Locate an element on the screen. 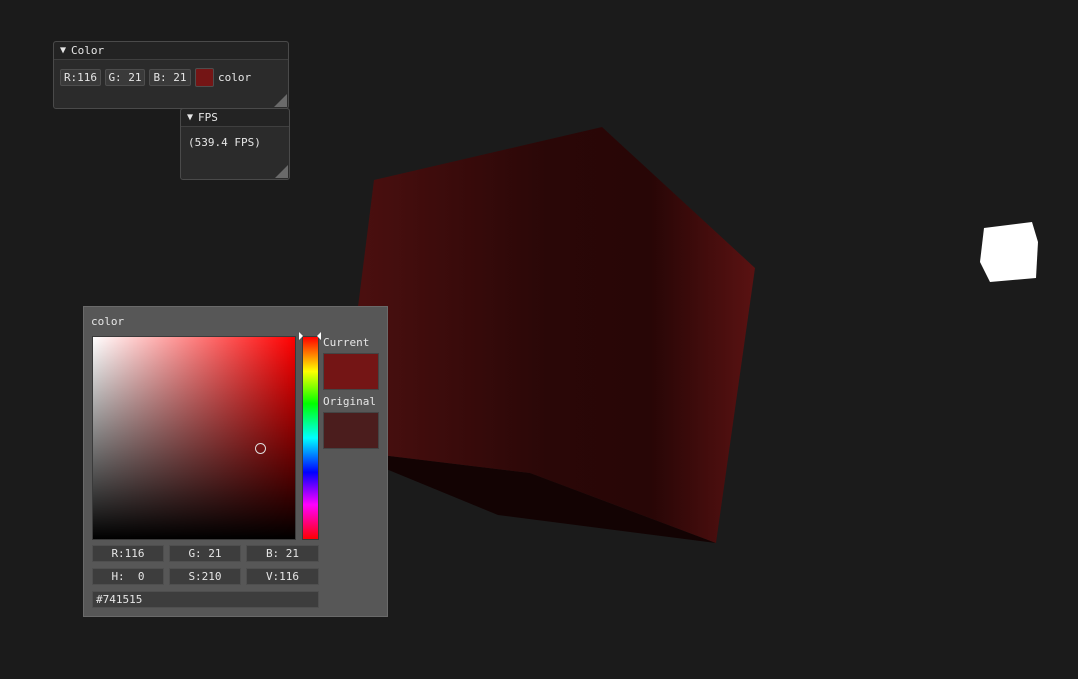 This screenshot has height=679, width=1078. color-swatch-button is located at coordinates (204, 77).